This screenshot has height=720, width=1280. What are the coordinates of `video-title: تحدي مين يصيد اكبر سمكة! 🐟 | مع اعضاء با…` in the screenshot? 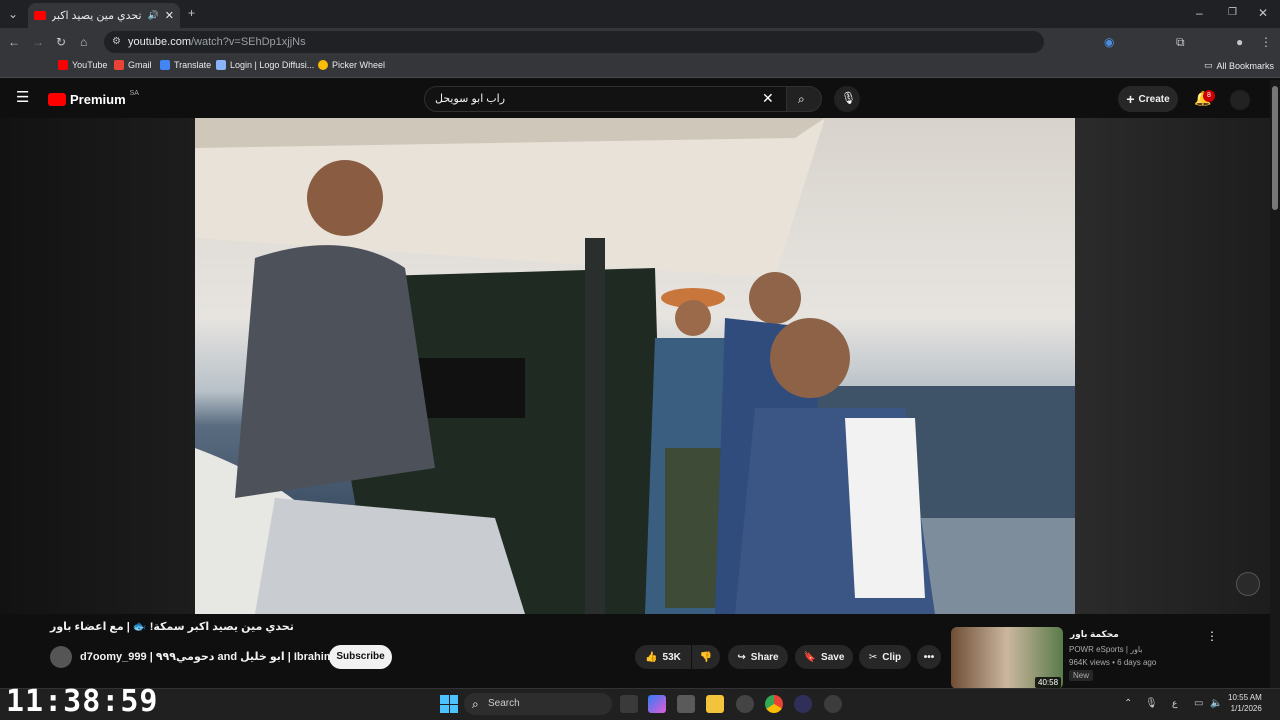 It's located at (172, 627).